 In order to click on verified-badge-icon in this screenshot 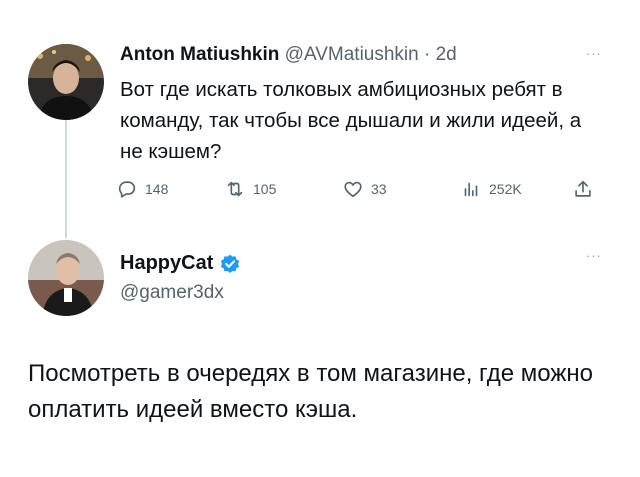, I will do `click(230, 263)`.